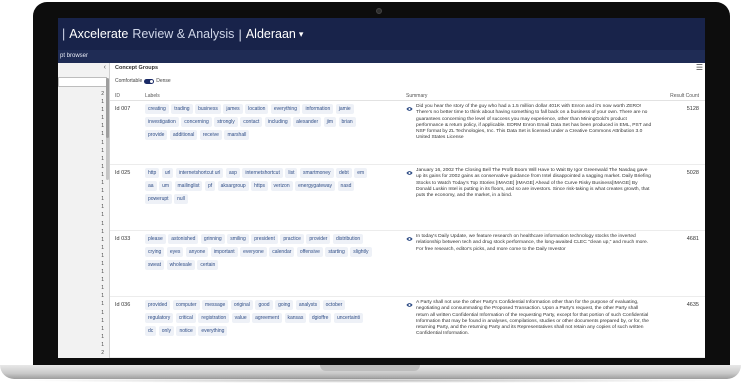  Describe the element at coordinates (699, 67) in the screenshot. I see `menu-icon: ☰` at that location.